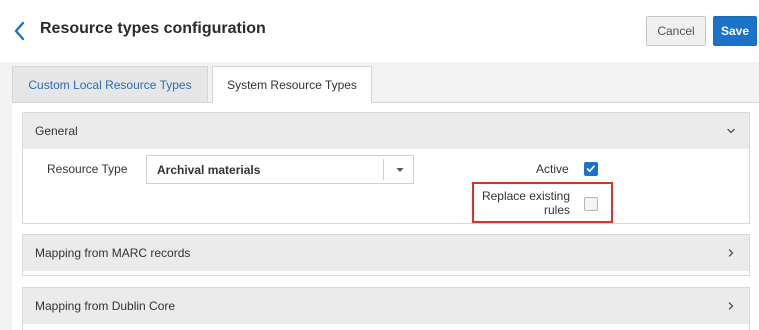 This screenshot has width=760, height=330. What do you see at coordinates (105, 306) in the screenshot?
I see `section-title: Mapping from Dublin Core` at bounding box center [105, 306].